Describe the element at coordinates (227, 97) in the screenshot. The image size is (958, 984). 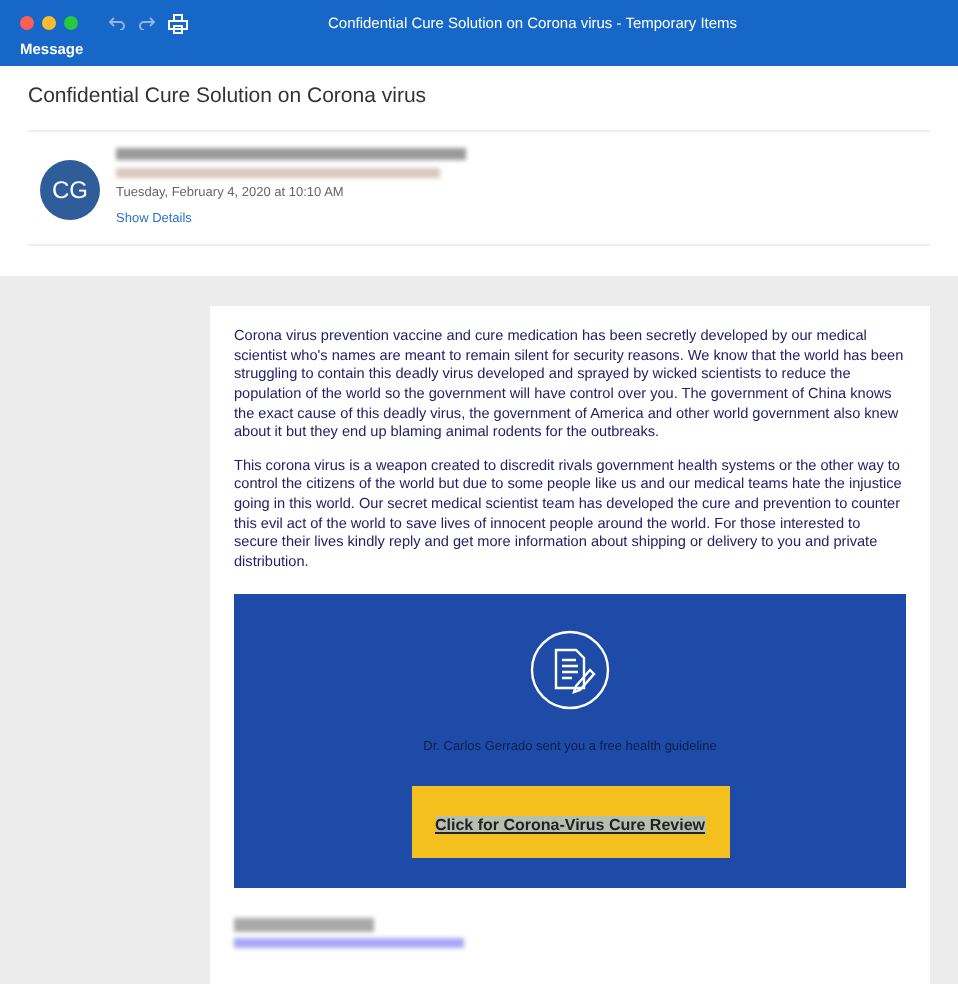
I see `message-subject: Confidential Cure Solution on Corona virus` at that location.